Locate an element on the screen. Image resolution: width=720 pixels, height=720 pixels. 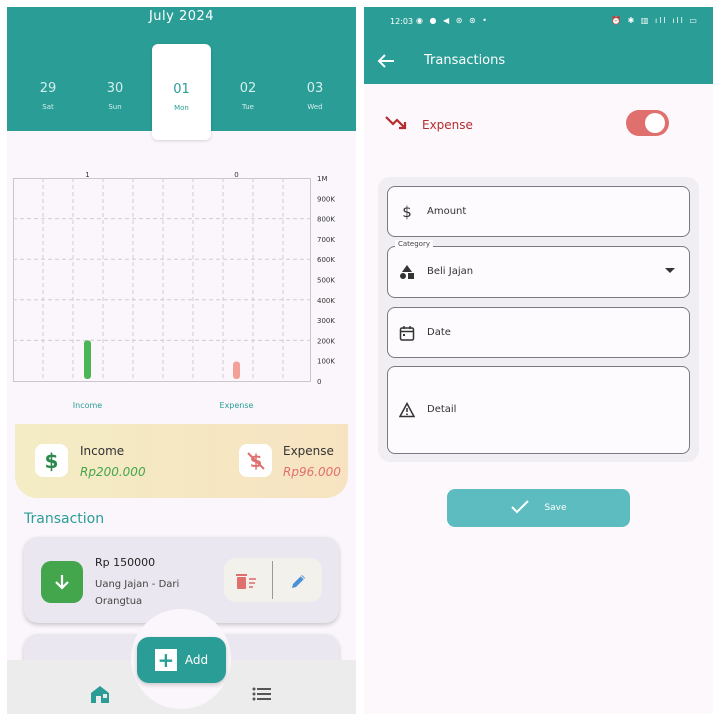
system-icons: ⏰ ✱ ▥ ıll ıll ▭ is located at coordinates (655, 20).